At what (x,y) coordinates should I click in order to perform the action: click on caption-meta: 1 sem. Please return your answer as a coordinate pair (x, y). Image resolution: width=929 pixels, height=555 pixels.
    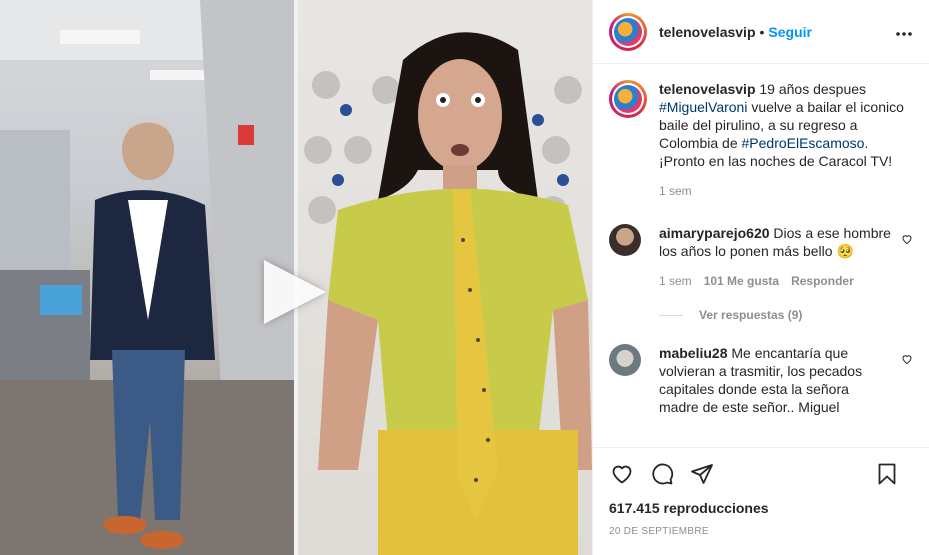
    Looking at the image, I should click on (786, 191).